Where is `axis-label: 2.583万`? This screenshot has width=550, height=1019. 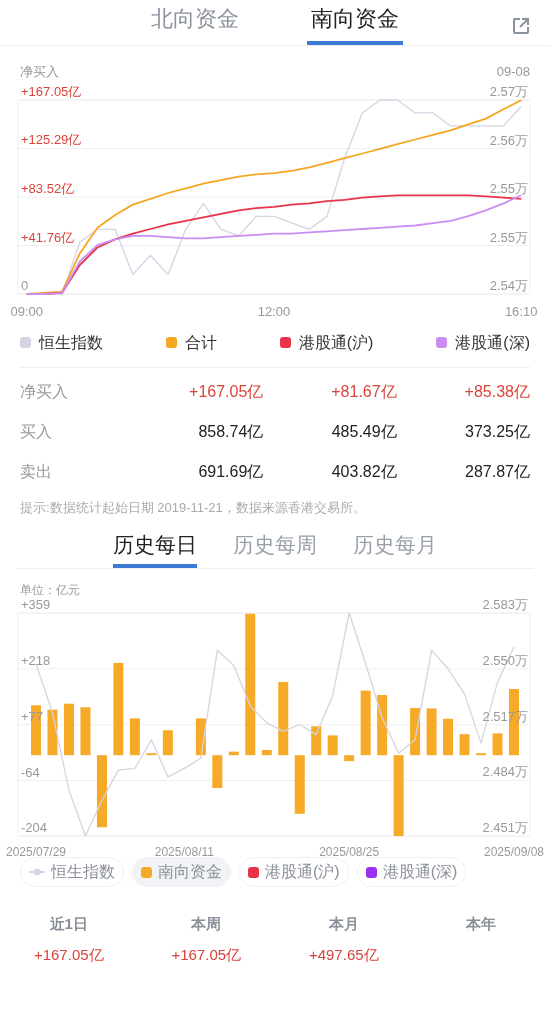 axis-label: 2.583万 is located at coordinates (505, 604).